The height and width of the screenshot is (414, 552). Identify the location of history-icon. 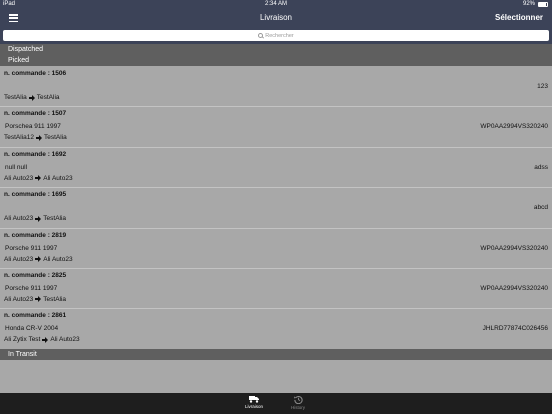
(298, 399).